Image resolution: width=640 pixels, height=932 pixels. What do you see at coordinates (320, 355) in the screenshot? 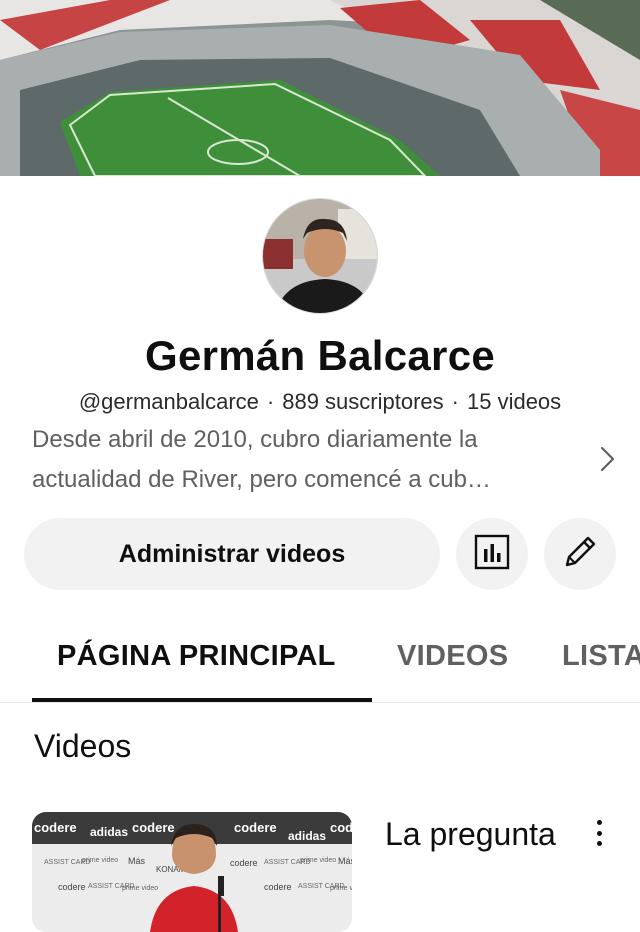
I see `channel-name: Germán Balcarce` at bounding box center [320, 355].